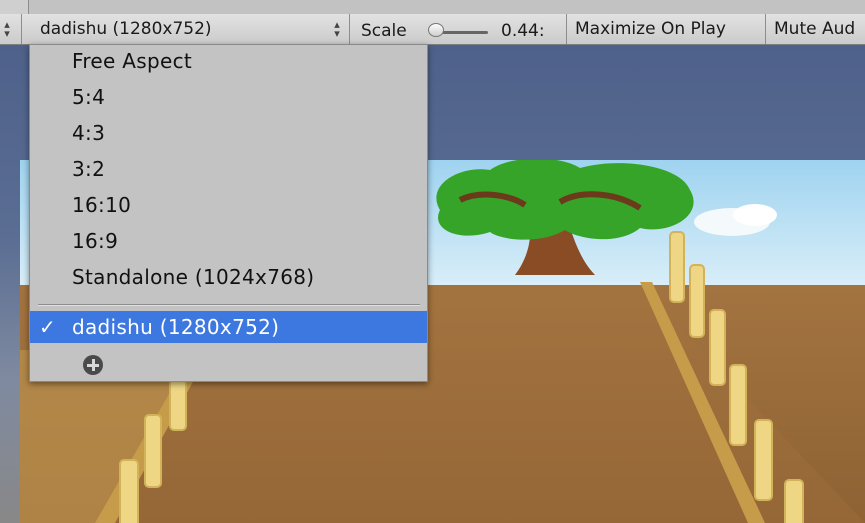 The height and width of the screenshot is (523, 865). I want to click on mute-audio-toggle: Mute Aud, so click(815, 29).